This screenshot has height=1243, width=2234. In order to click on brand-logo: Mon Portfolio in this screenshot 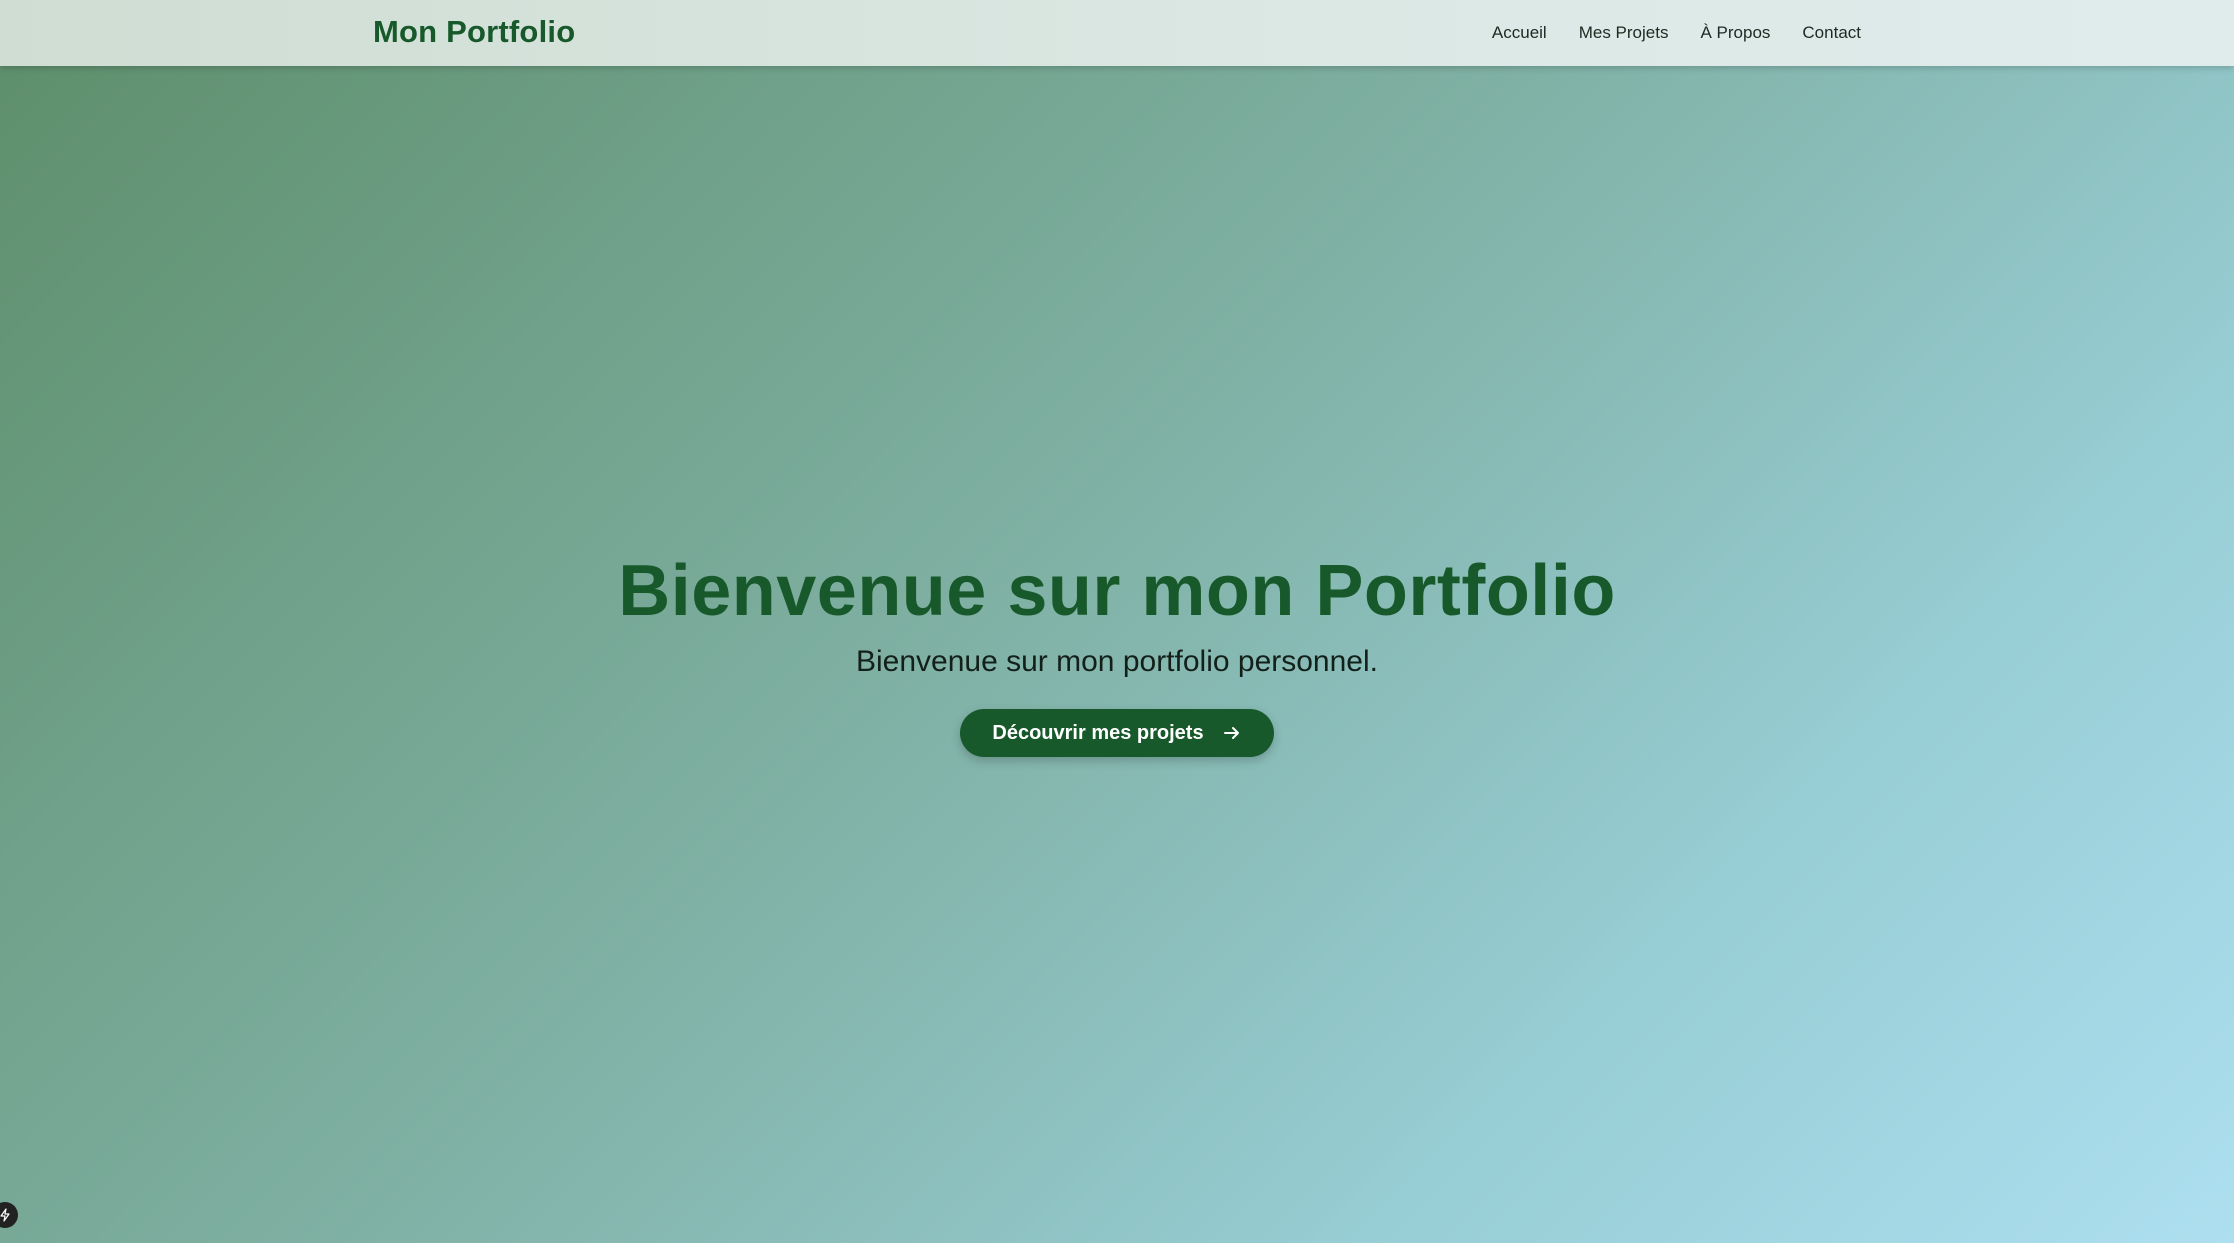, I will do `click(474, 32)`.